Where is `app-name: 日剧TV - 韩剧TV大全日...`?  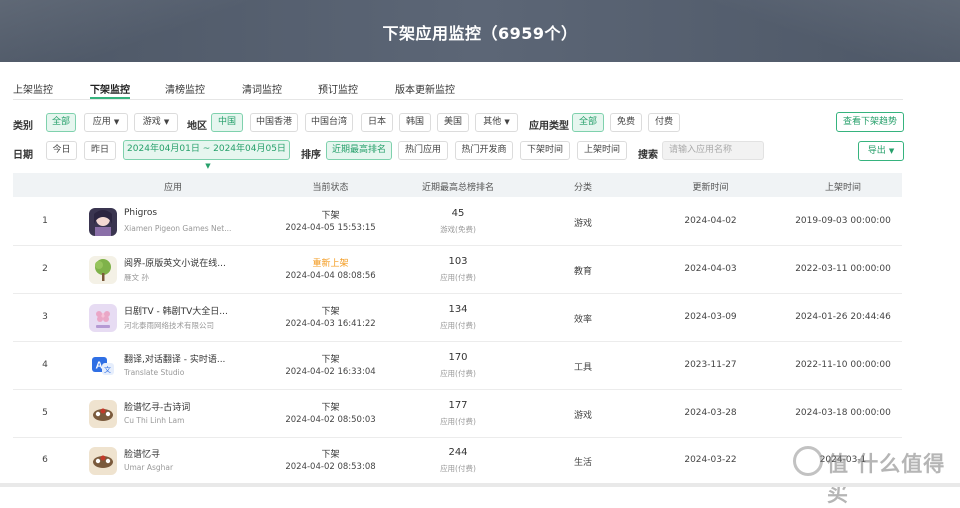 app-name: 日剧TV - 韩剧TV大全日... is located at coordinates (181, 310).